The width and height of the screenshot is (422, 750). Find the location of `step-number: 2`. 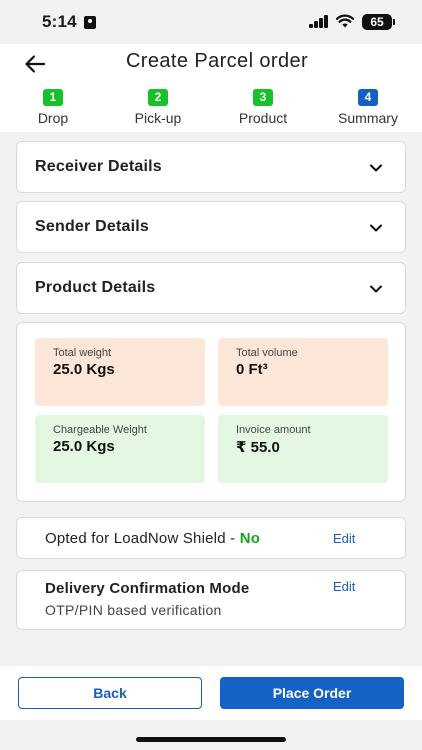

step-number: 2 is located at coordinates (158, 97).